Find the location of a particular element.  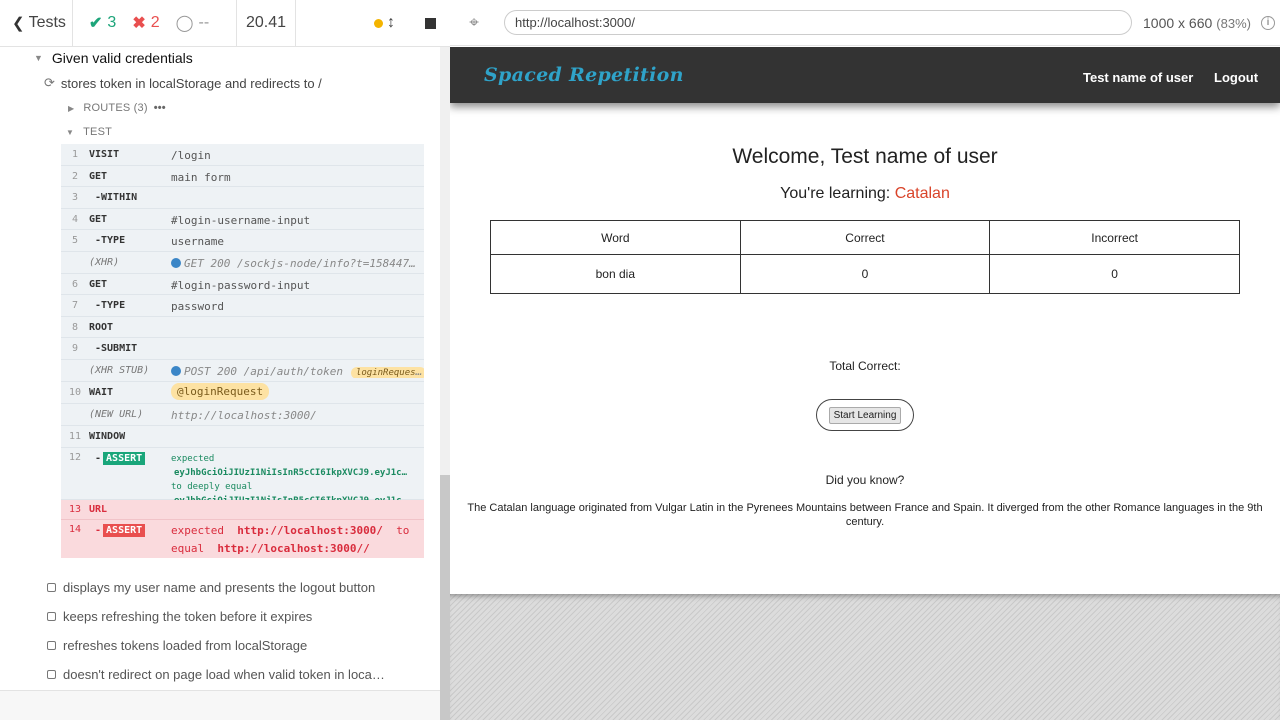

command-number: 14 is located at coordinates (75, 529).